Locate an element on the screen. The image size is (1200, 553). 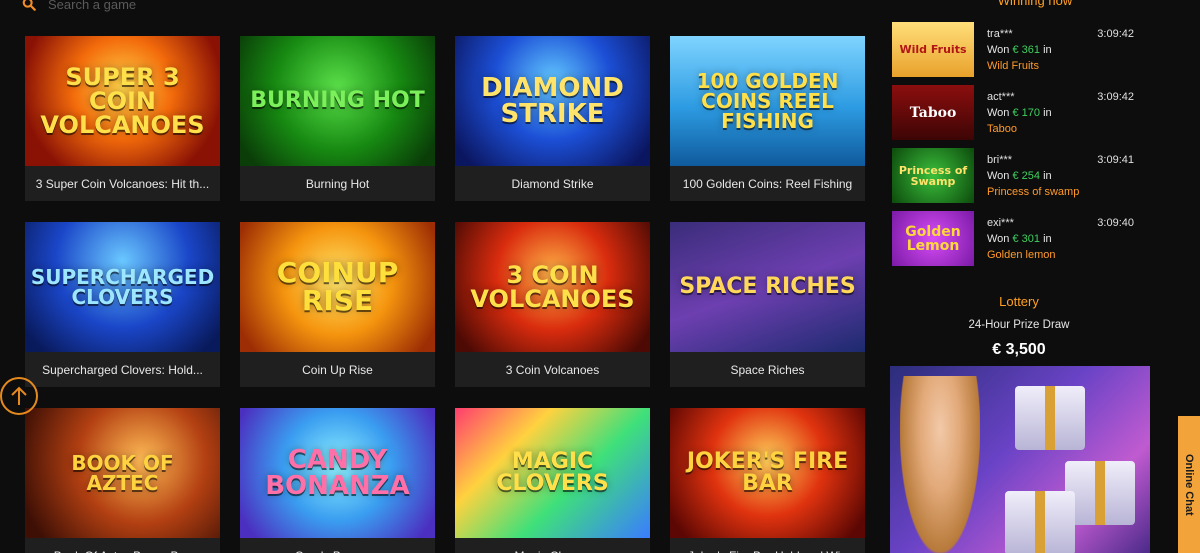
game-thumbnail-title: Magic Clovers is located at coordinates (552, 472).